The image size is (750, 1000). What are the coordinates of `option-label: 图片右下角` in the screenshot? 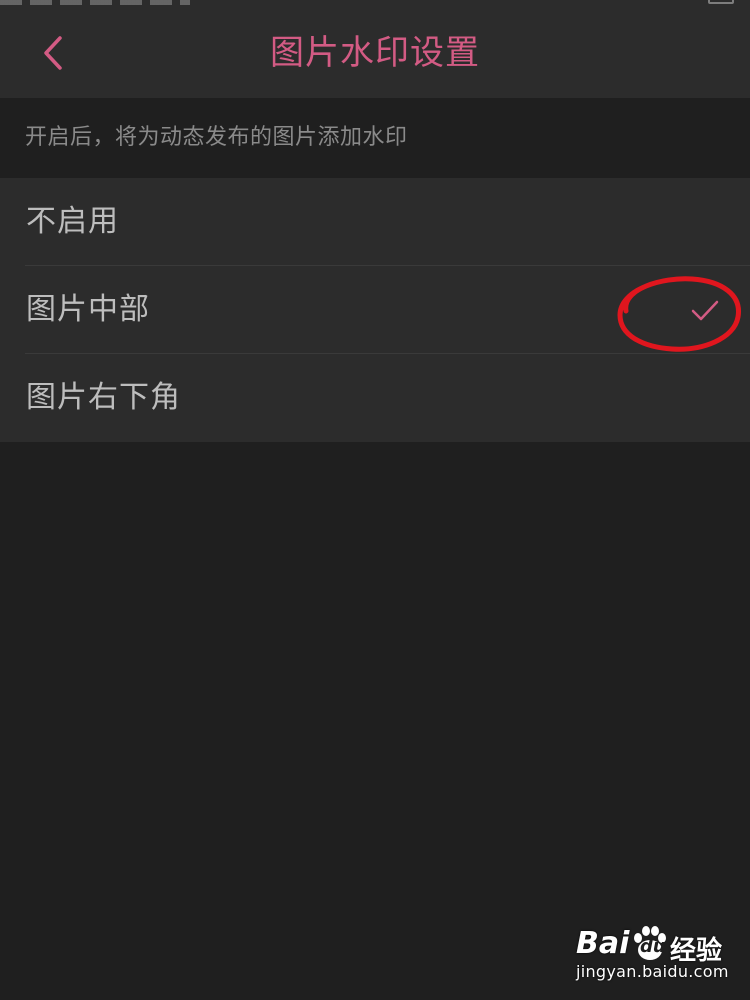 It's located at (103, 397).